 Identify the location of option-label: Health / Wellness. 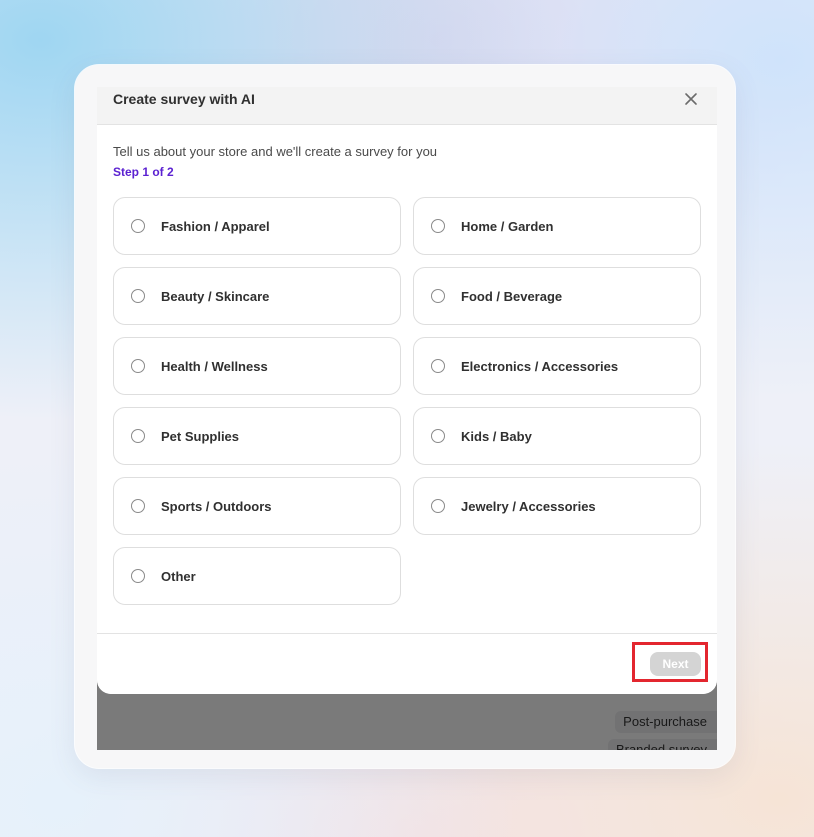
(214, 366).